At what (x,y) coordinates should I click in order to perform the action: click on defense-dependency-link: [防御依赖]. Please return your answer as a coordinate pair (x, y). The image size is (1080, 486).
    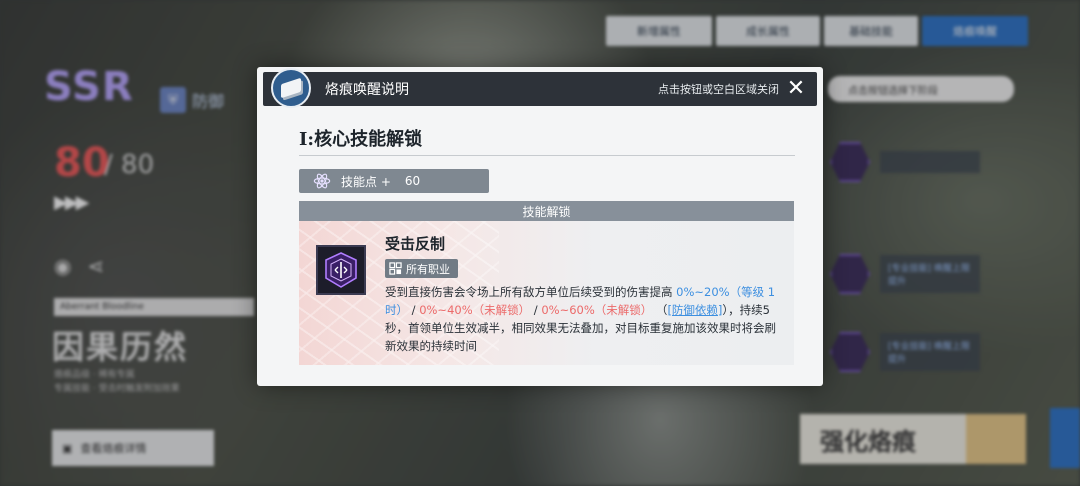
    Looking at the image, I should click on (694, 310).